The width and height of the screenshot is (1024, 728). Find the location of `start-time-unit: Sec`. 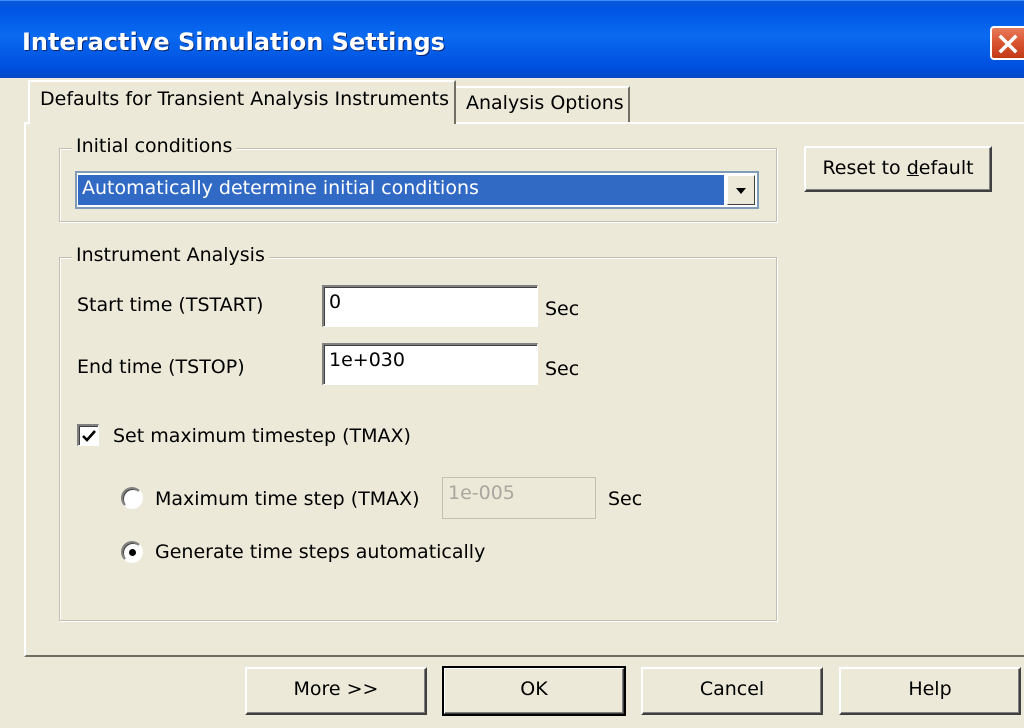

start-time-unit: Sec is located at coordinates (562, 309).